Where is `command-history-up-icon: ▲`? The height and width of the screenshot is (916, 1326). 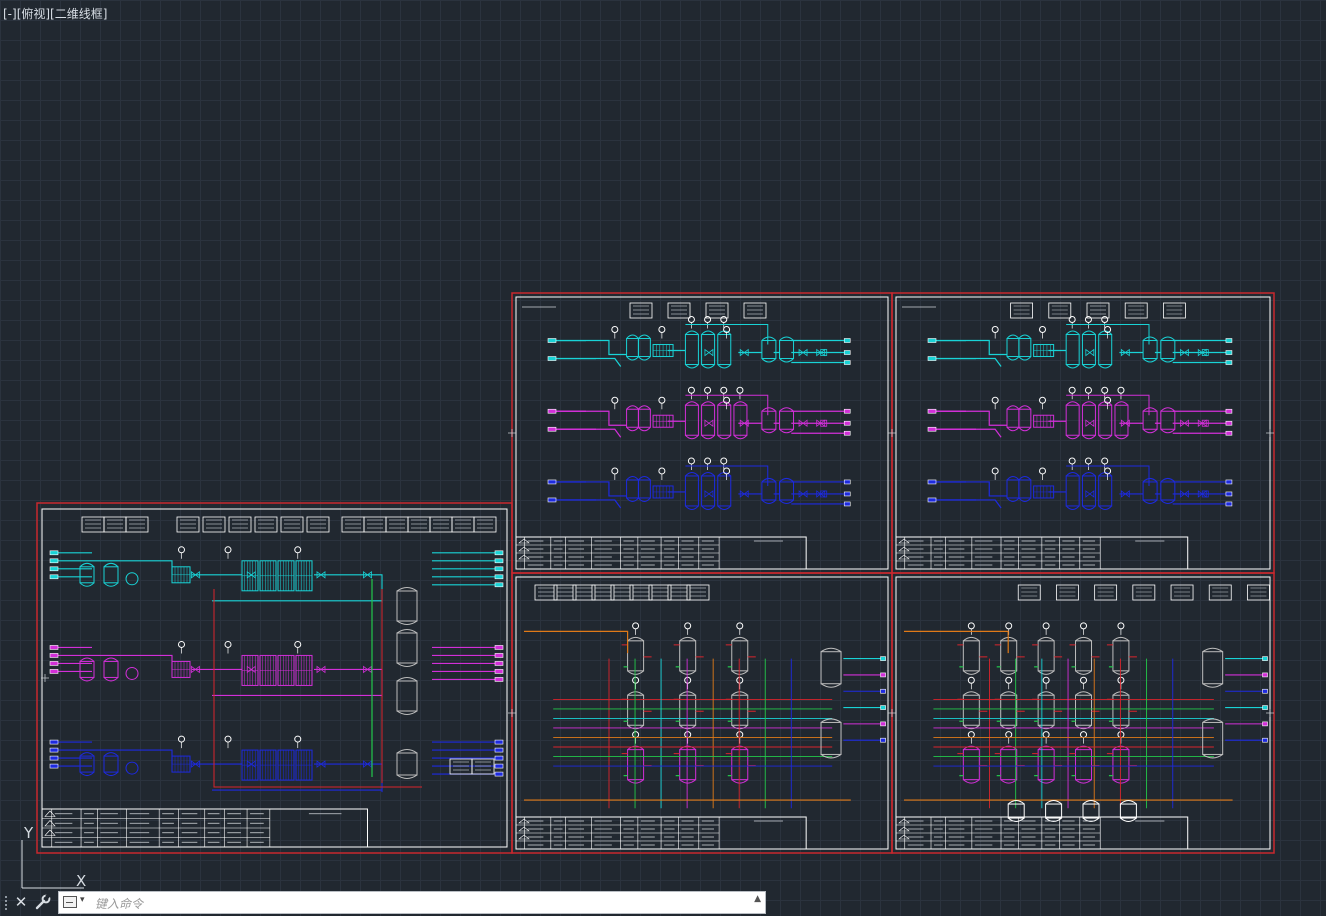
command-history-up-icon: ▲ is located at coordinates (757, 899).